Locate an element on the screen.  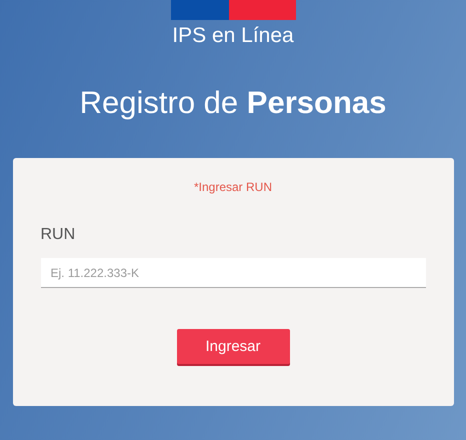
flag-logo-icon is located at coordinates (233, 10).